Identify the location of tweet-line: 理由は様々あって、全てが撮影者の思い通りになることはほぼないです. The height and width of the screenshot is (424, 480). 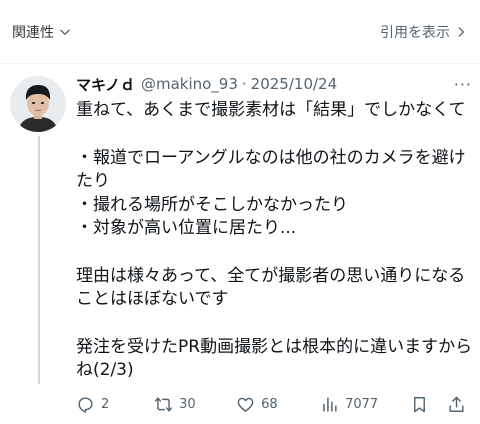
(271, 287).